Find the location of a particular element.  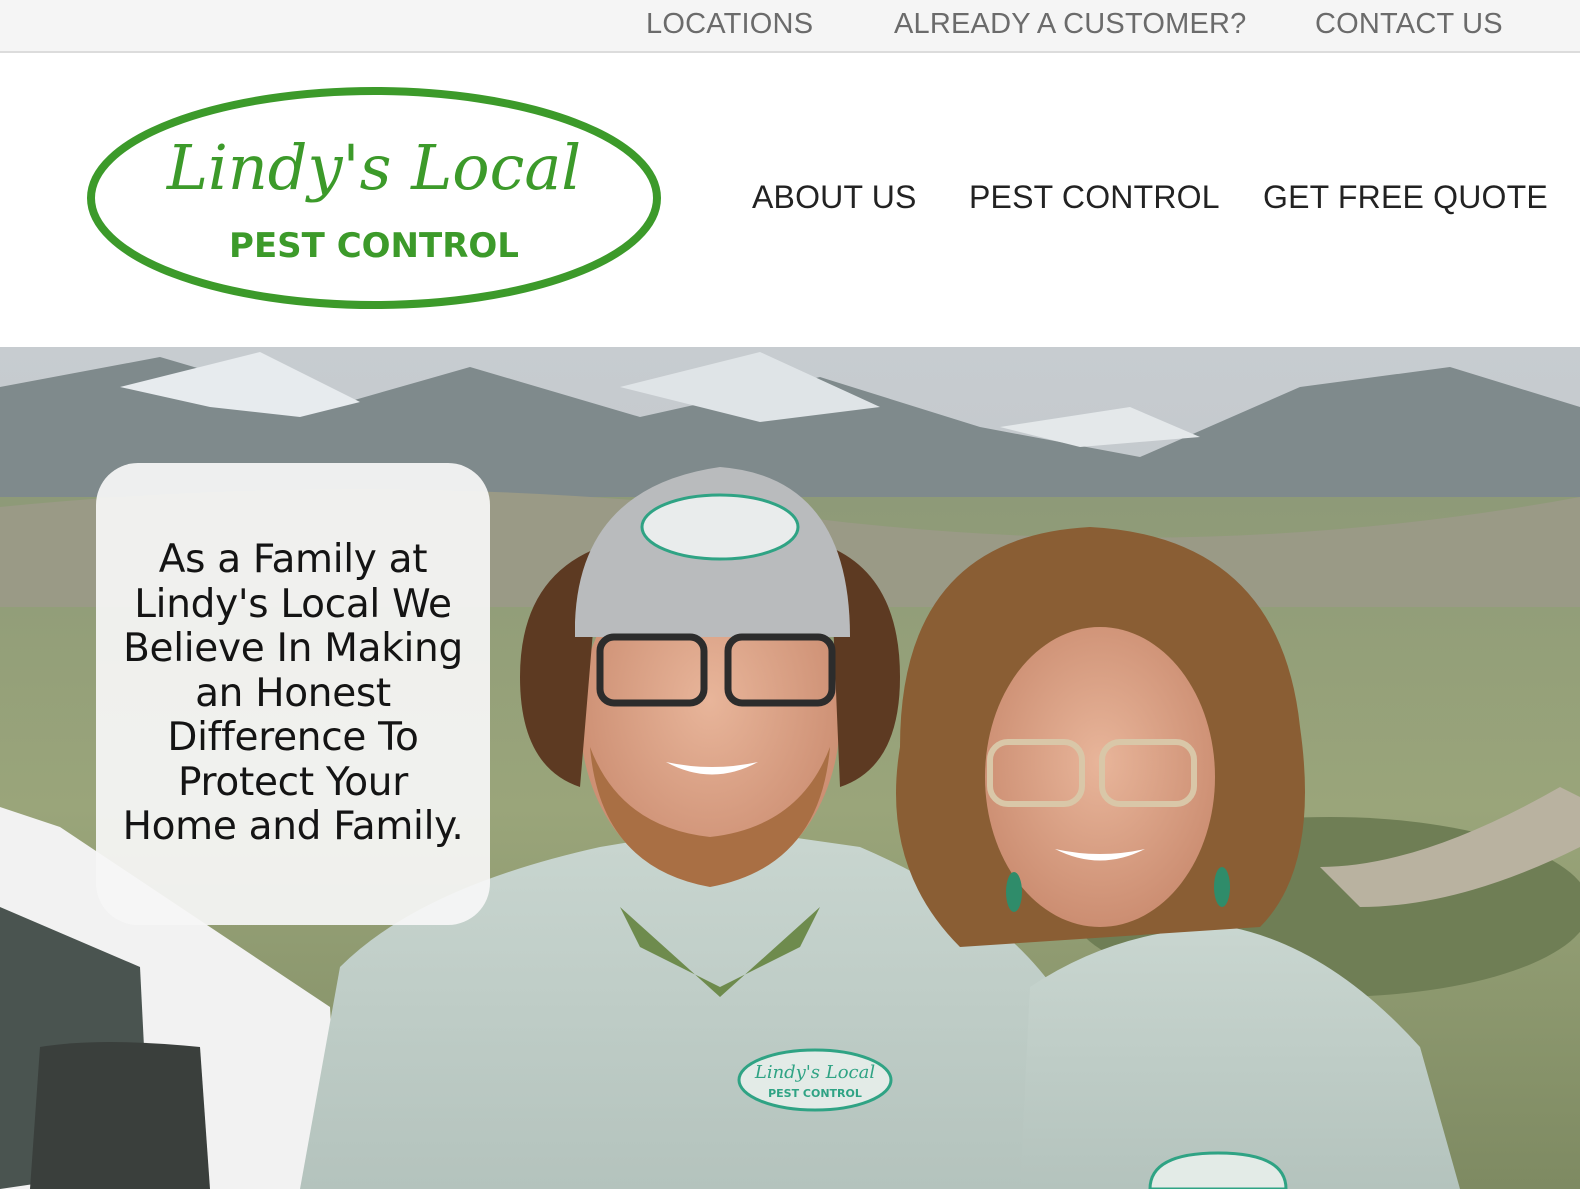

utility-link-contact-us: CONTACT US is located at coordinates (1409, 24).